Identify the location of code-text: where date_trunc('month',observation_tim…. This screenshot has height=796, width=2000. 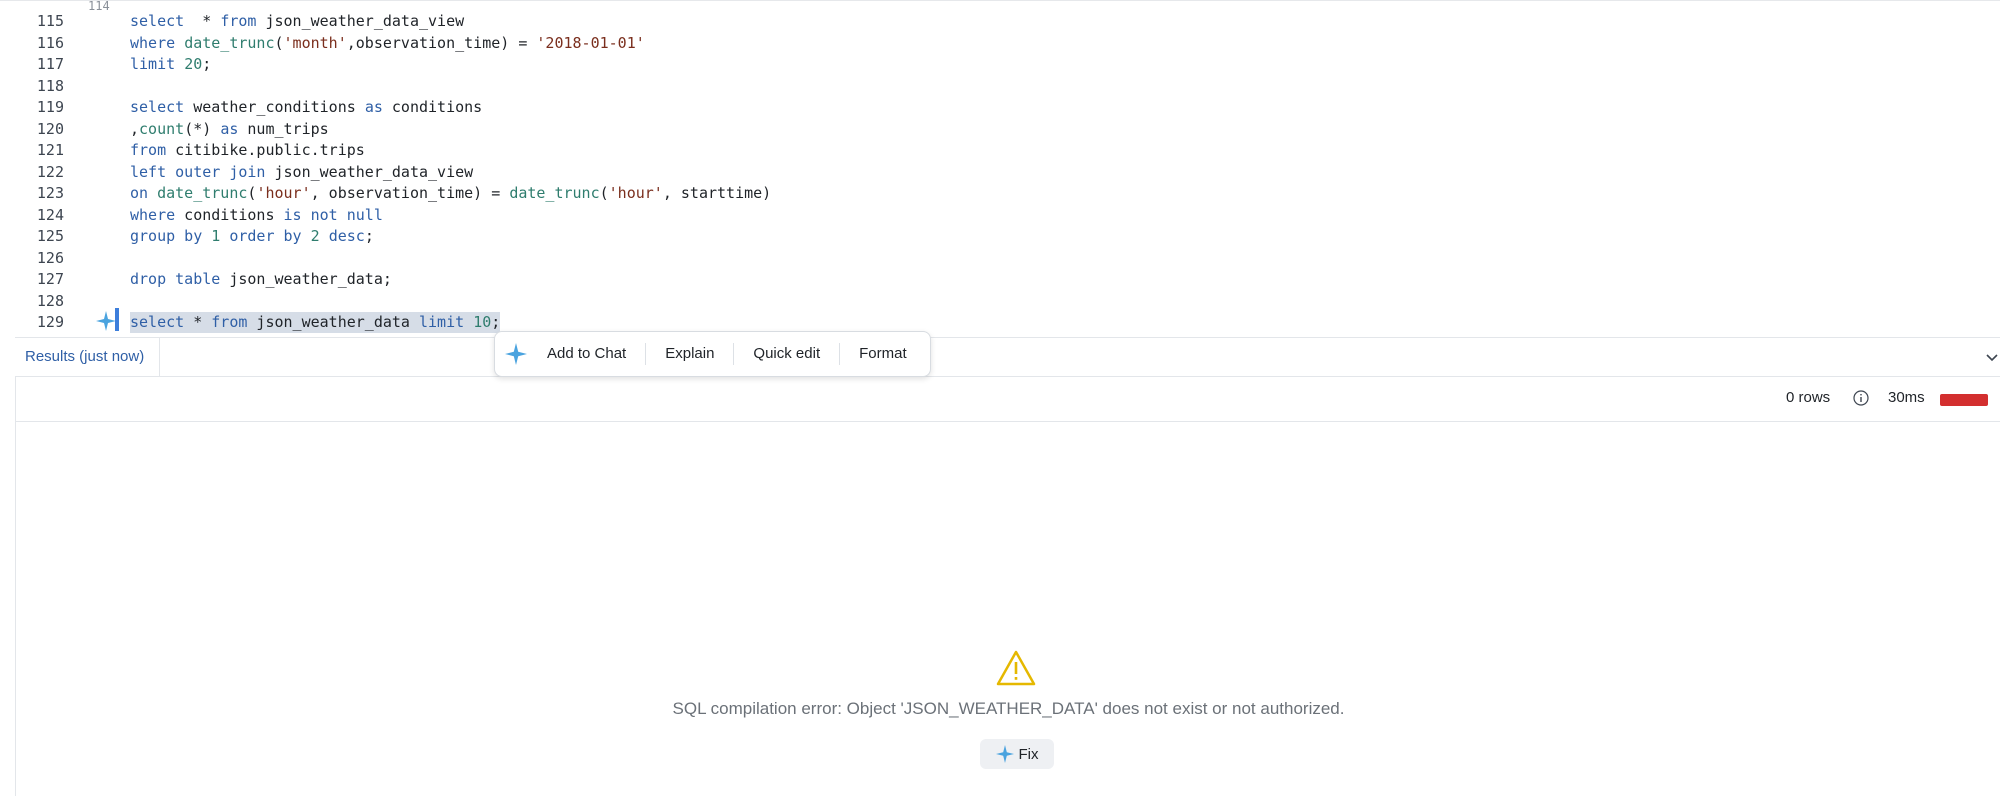
(387, 43).